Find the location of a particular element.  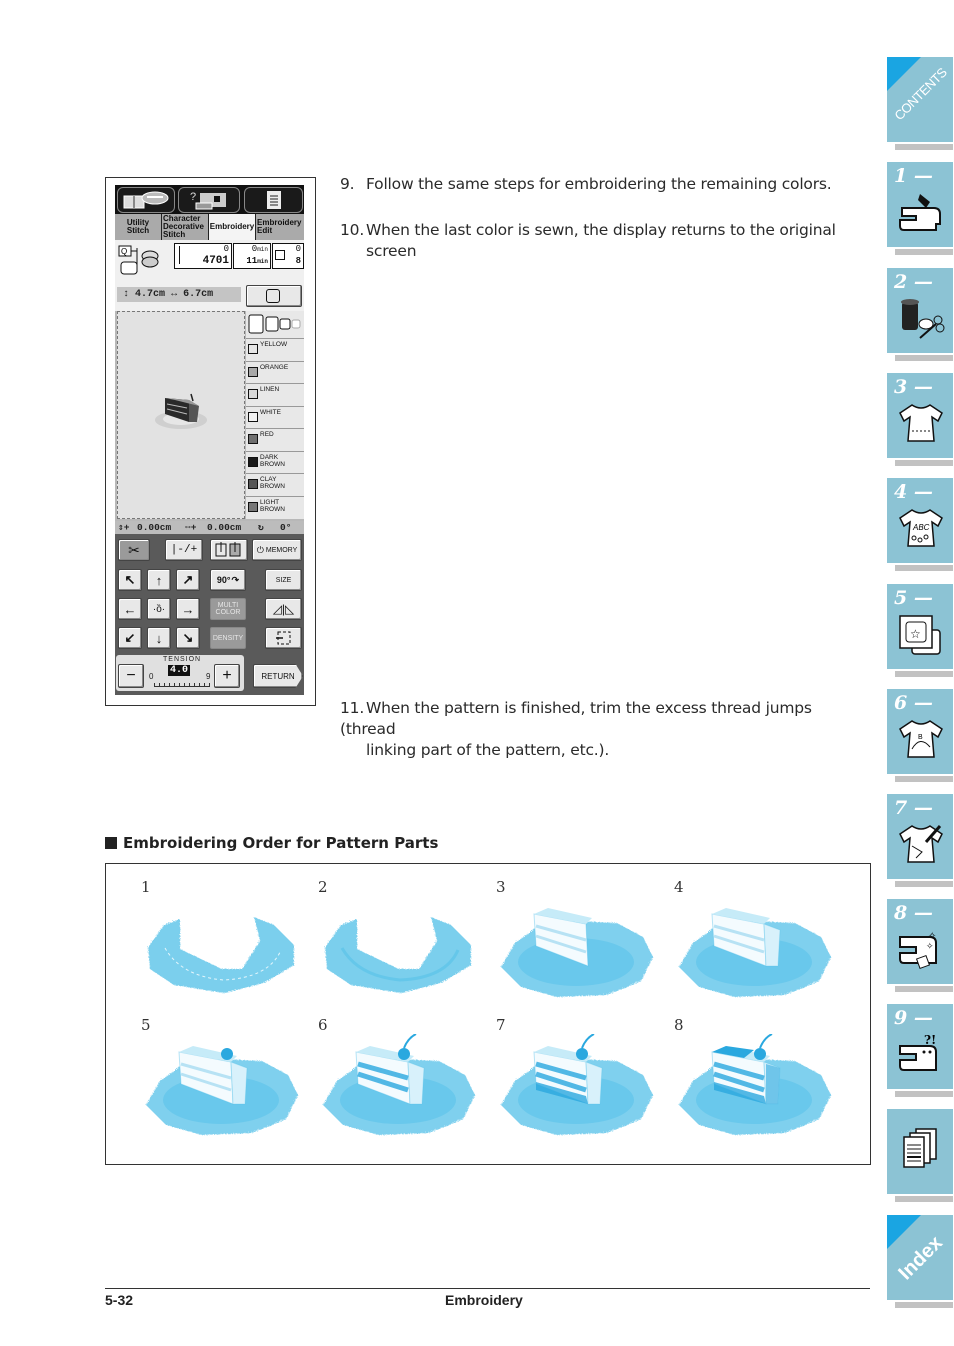

footer-chapter-title: Embroidery is located at coordinates (484, 1300).